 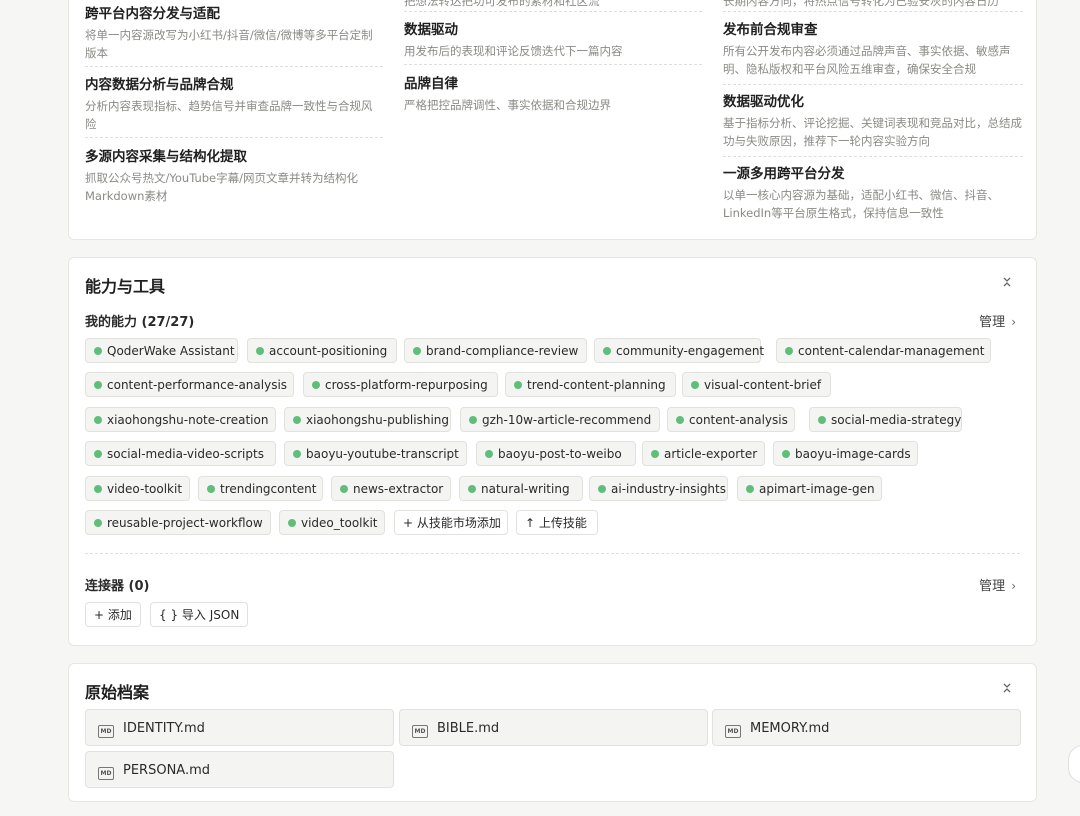 What do you see at coordinates (113, 614) in the screenshot?
I see `add-connector-button: + 添加` at bounding box center [113, 614].